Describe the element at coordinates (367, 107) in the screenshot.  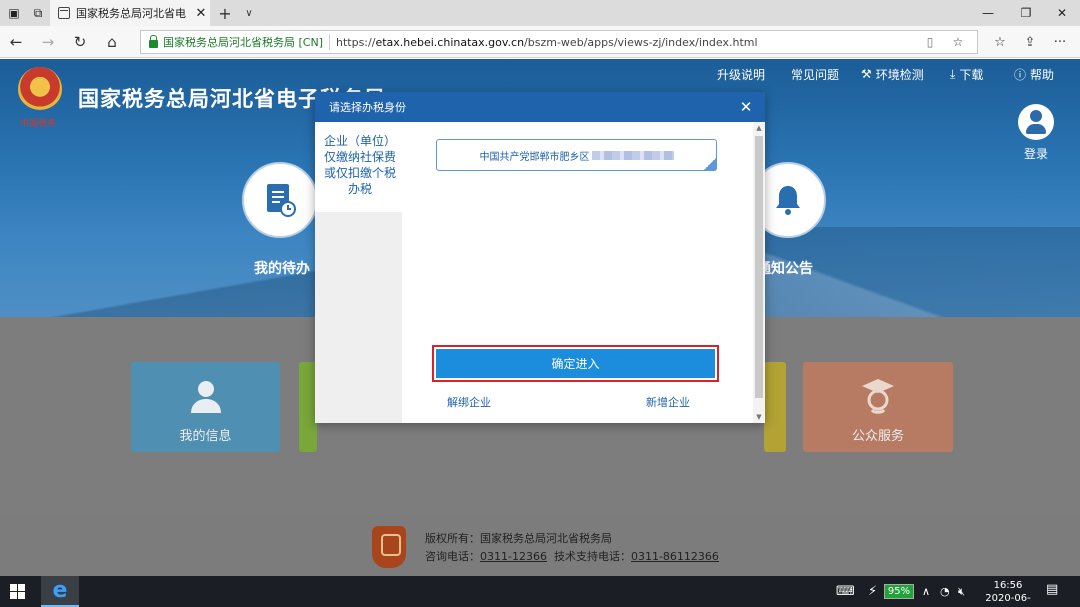
I see `dialog-title: 请选择办税身份` at that location.